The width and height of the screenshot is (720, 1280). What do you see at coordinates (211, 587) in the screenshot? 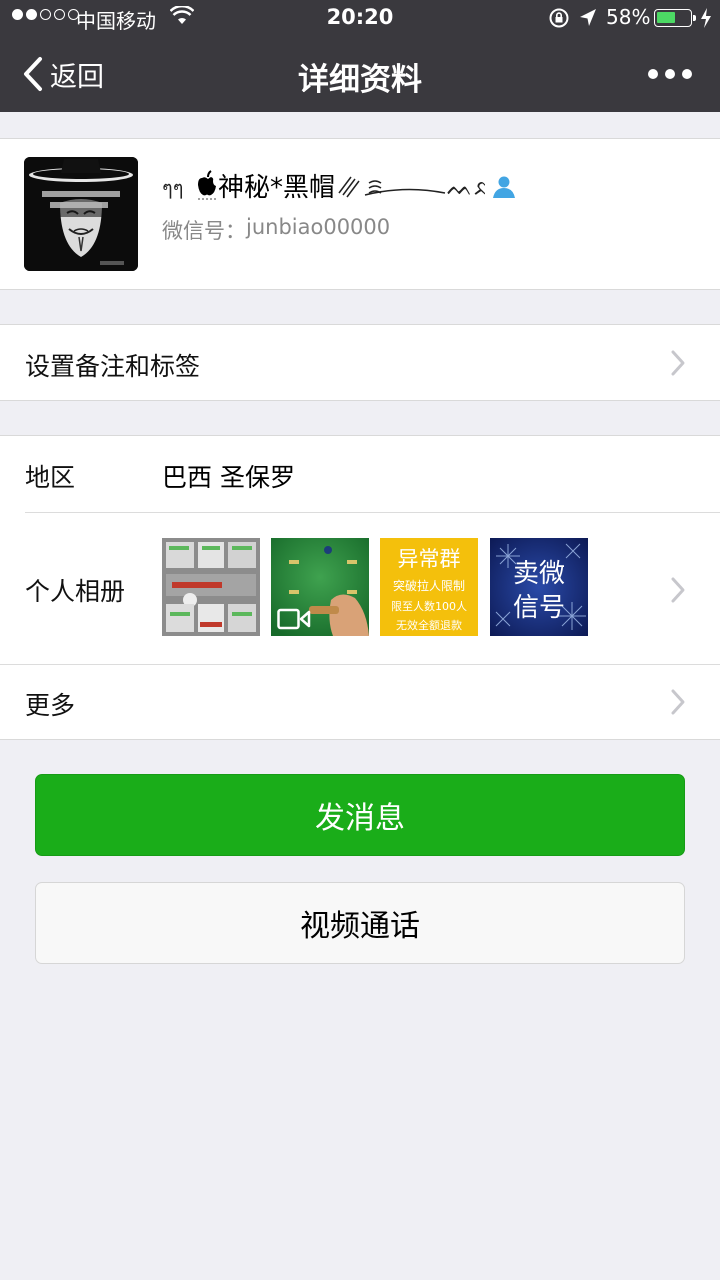
I see `album-thumbnail` at bounding box center [211, 587].